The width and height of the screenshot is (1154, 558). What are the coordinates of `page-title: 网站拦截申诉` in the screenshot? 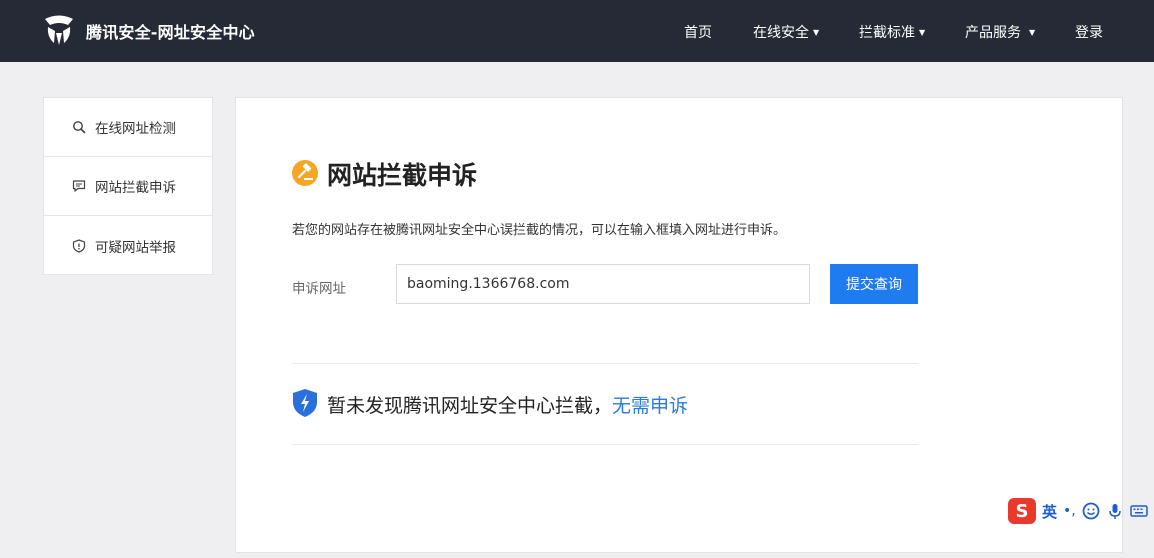 It's located at (402, 175).